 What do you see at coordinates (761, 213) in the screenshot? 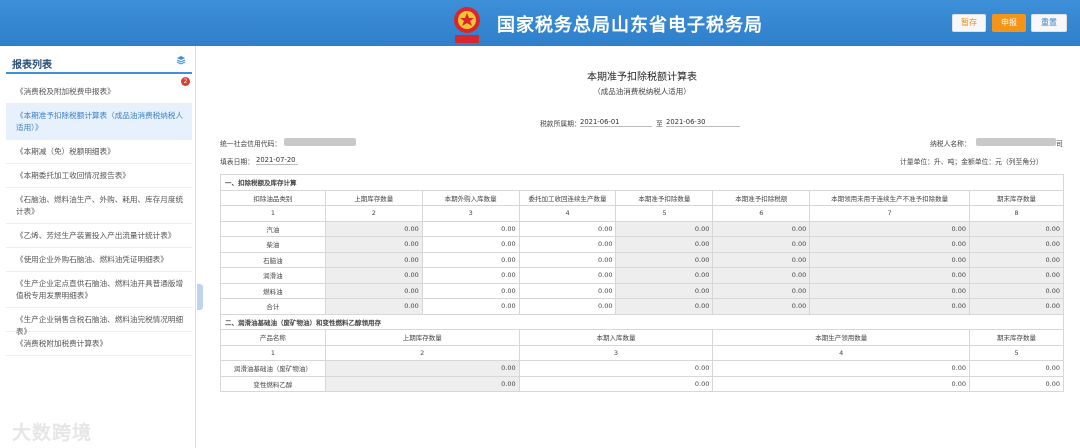
I see `column-number: 6` at bounding box center [761, 213].